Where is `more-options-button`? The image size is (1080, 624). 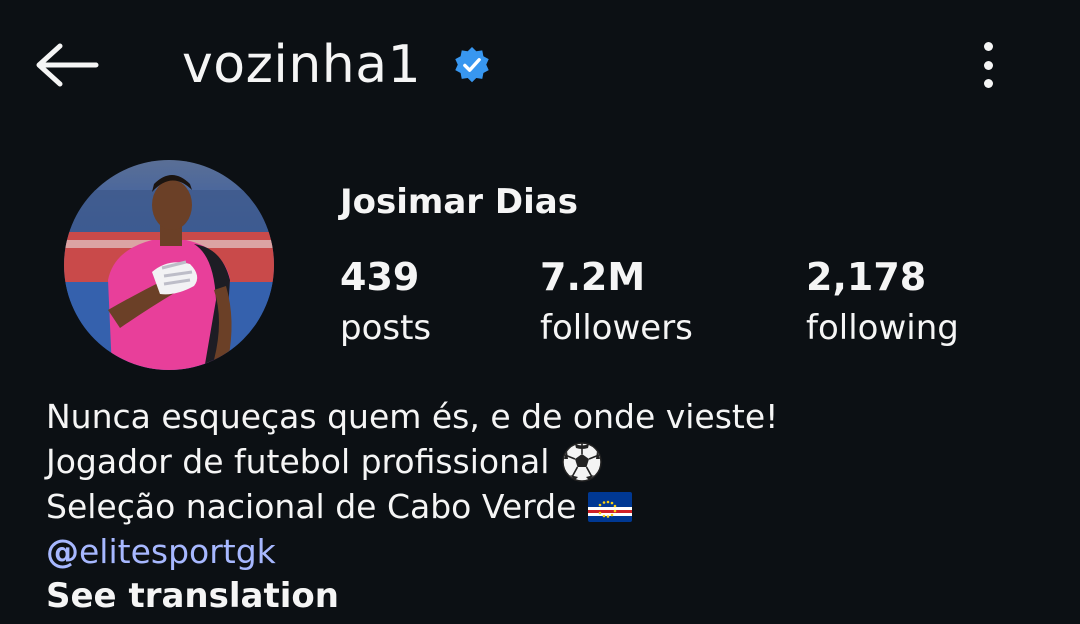
more-options-button is located at coordinates (988, 65).